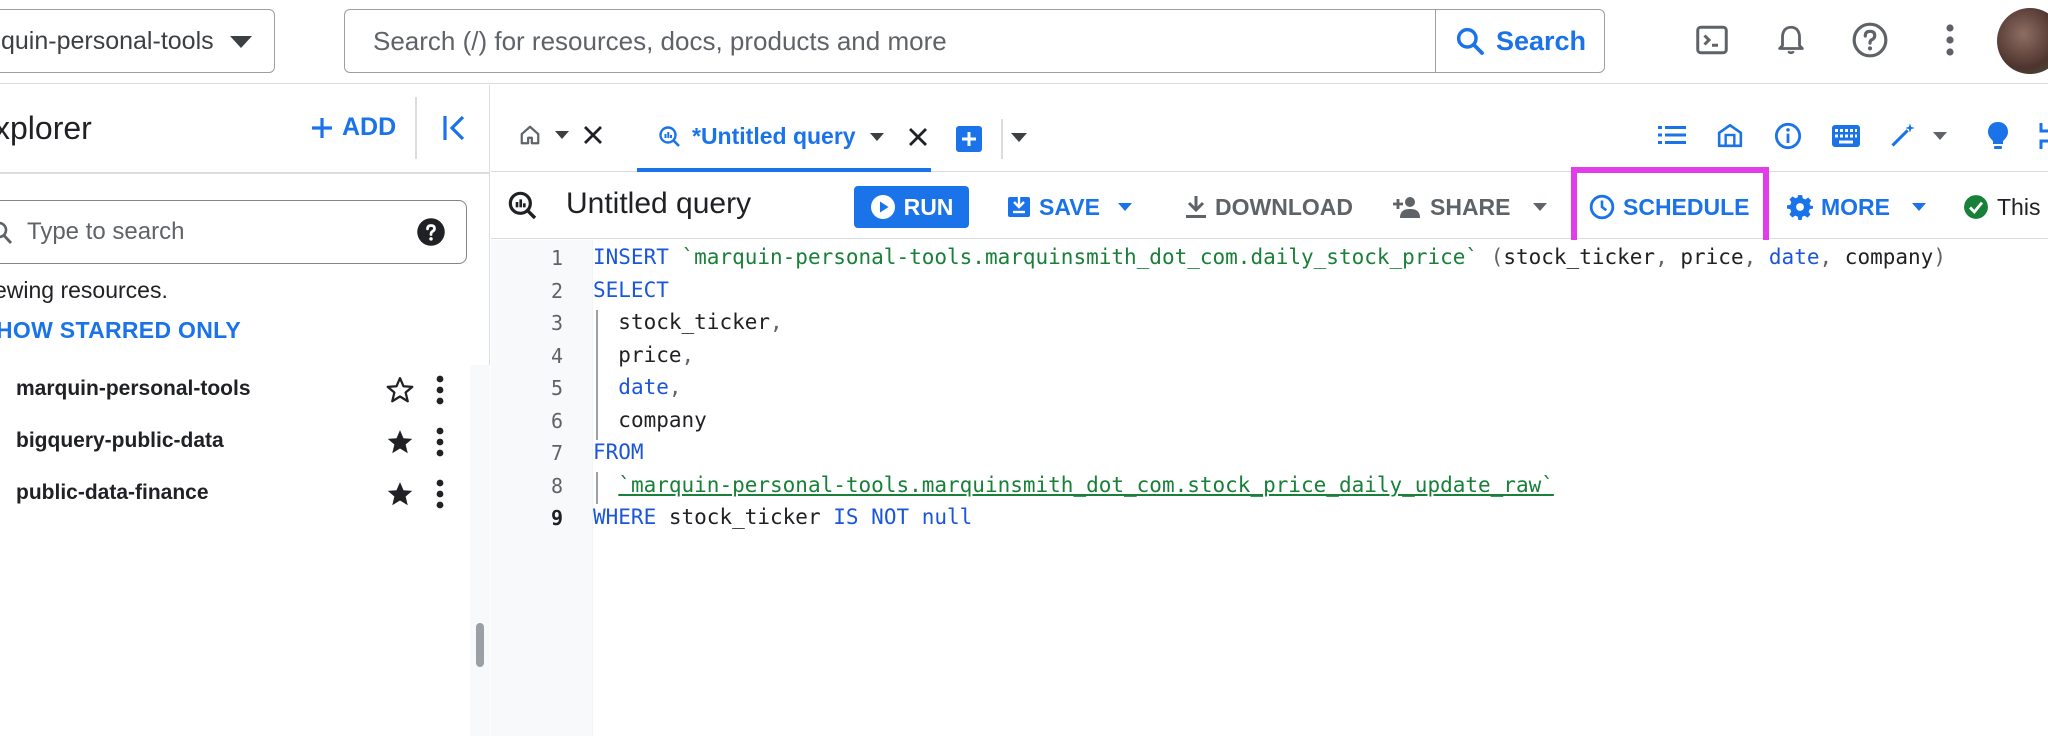 The height and width of the screenshot is (736, 2048). I want to click on search-button: Search, so click(1519, 41).